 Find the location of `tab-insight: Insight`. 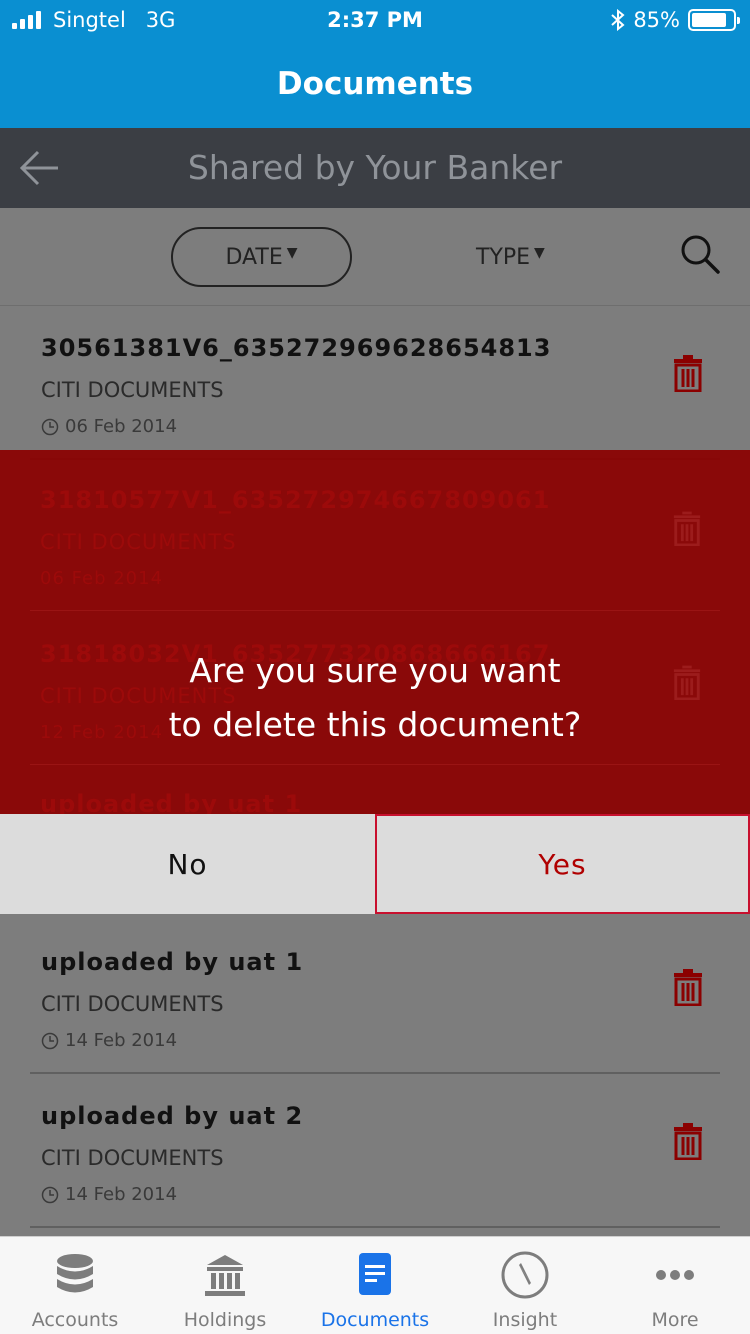

tab-insight: Insight is located at coordinates (525, 1285).